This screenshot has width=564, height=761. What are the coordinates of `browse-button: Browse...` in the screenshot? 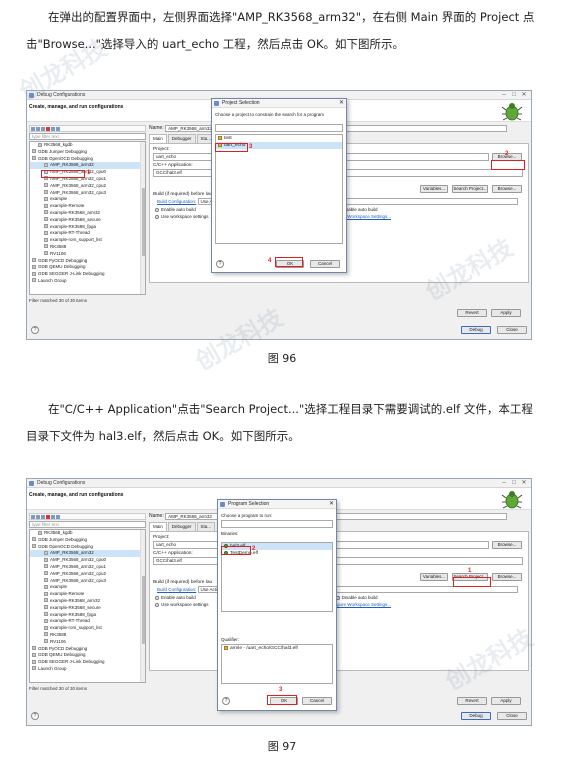 It's located at (507, 545).